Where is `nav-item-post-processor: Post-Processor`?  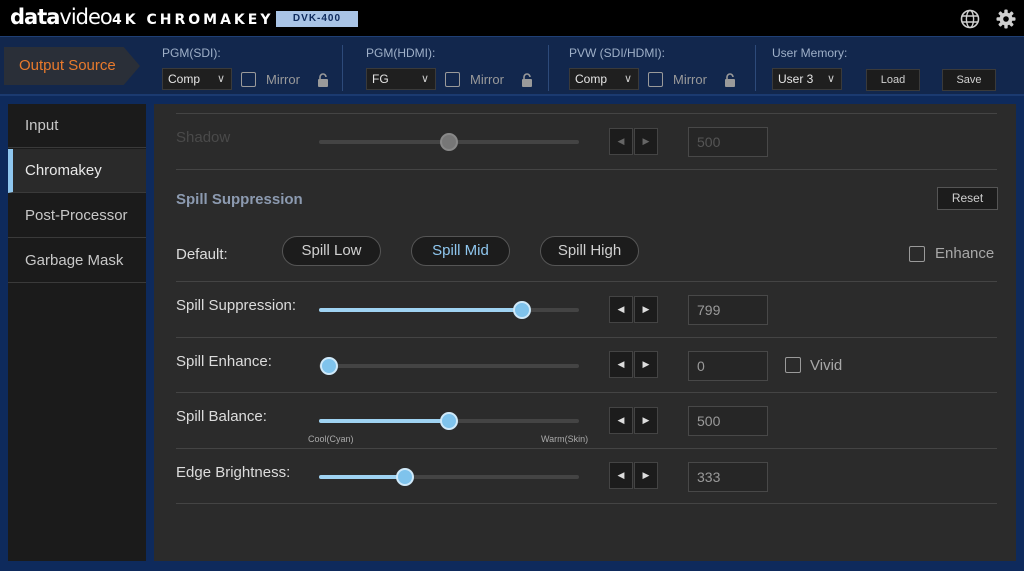 nav-item-post-processor: Post-Processor is located at coordinates (77, 216).